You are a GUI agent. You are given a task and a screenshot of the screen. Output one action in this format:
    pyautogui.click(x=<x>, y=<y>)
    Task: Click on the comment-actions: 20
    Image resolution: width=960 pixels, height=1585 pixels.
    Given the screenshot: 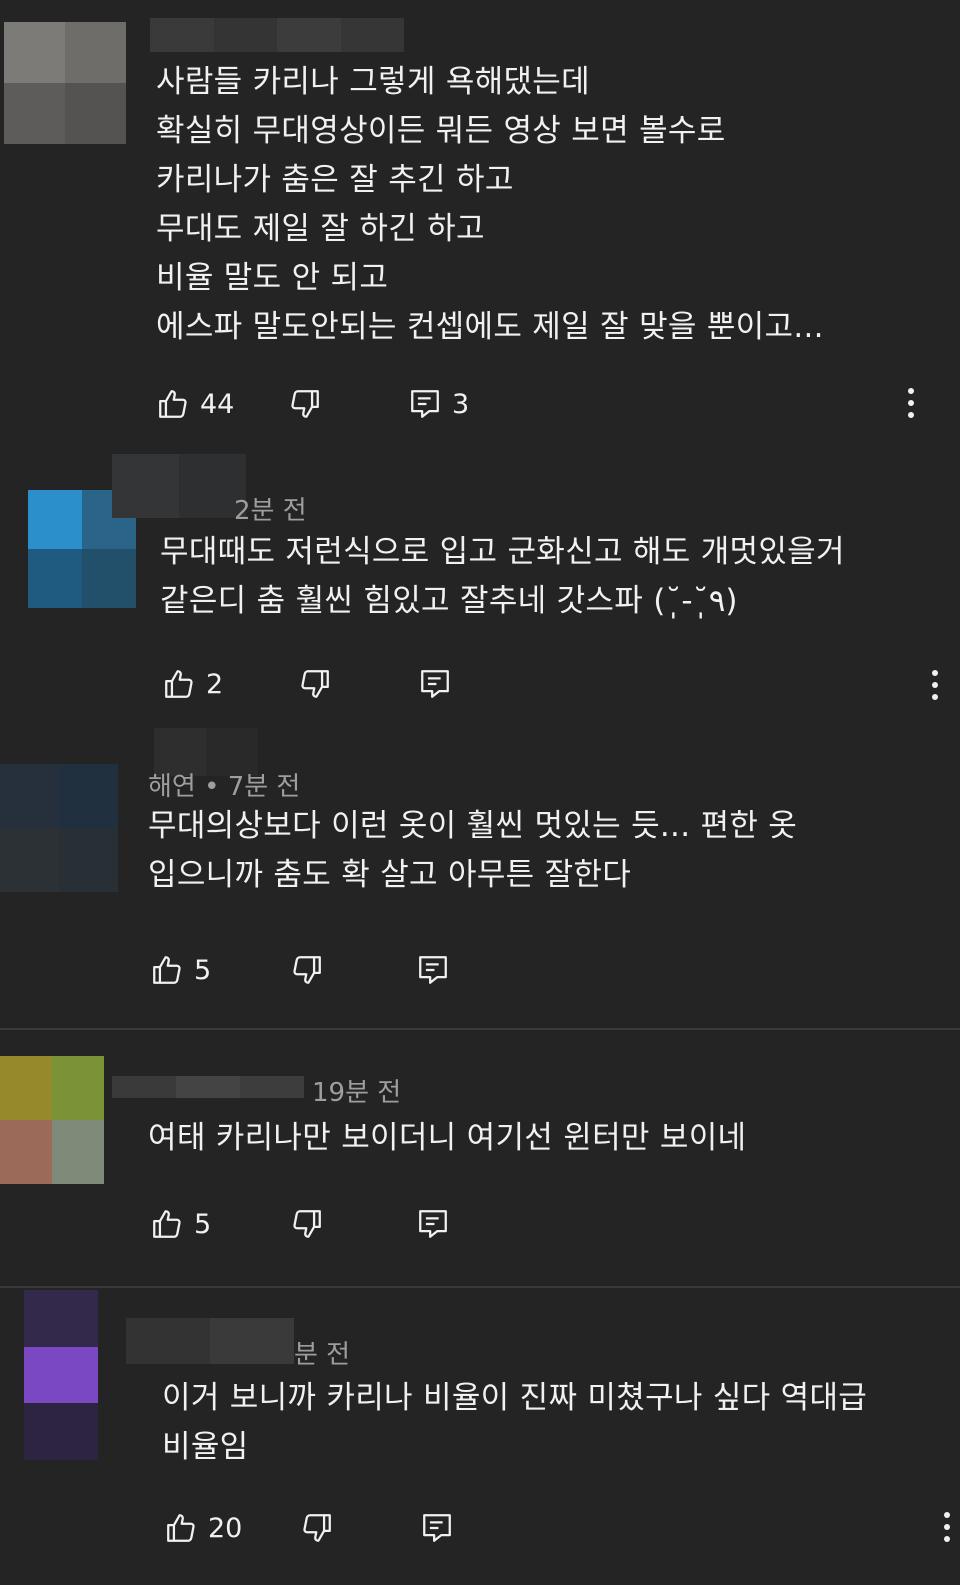 What is the action you would take?
    pyautogui.click(x=559, y=1528)
    